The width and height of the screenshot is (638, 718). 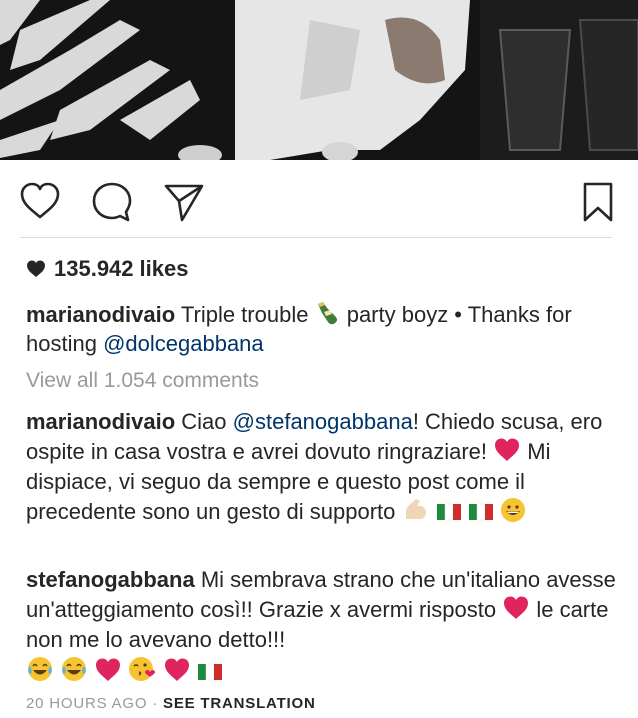 I want to click on like-button, so click(x=40, y=202).